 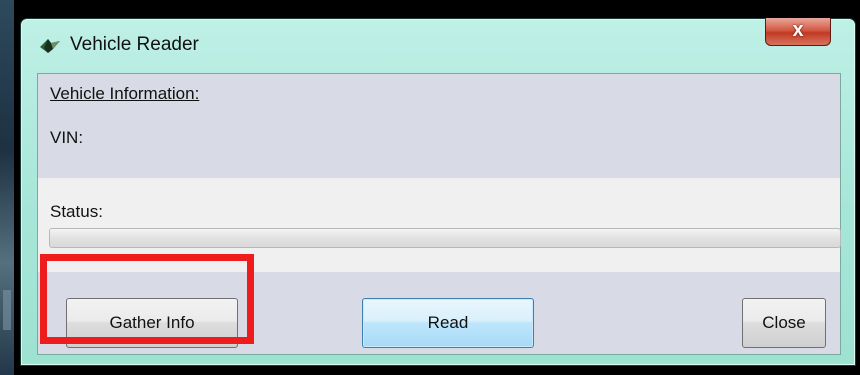 I want to click on vehicle-info-heading: Vehicle Information:, so click(x=125, y=93).